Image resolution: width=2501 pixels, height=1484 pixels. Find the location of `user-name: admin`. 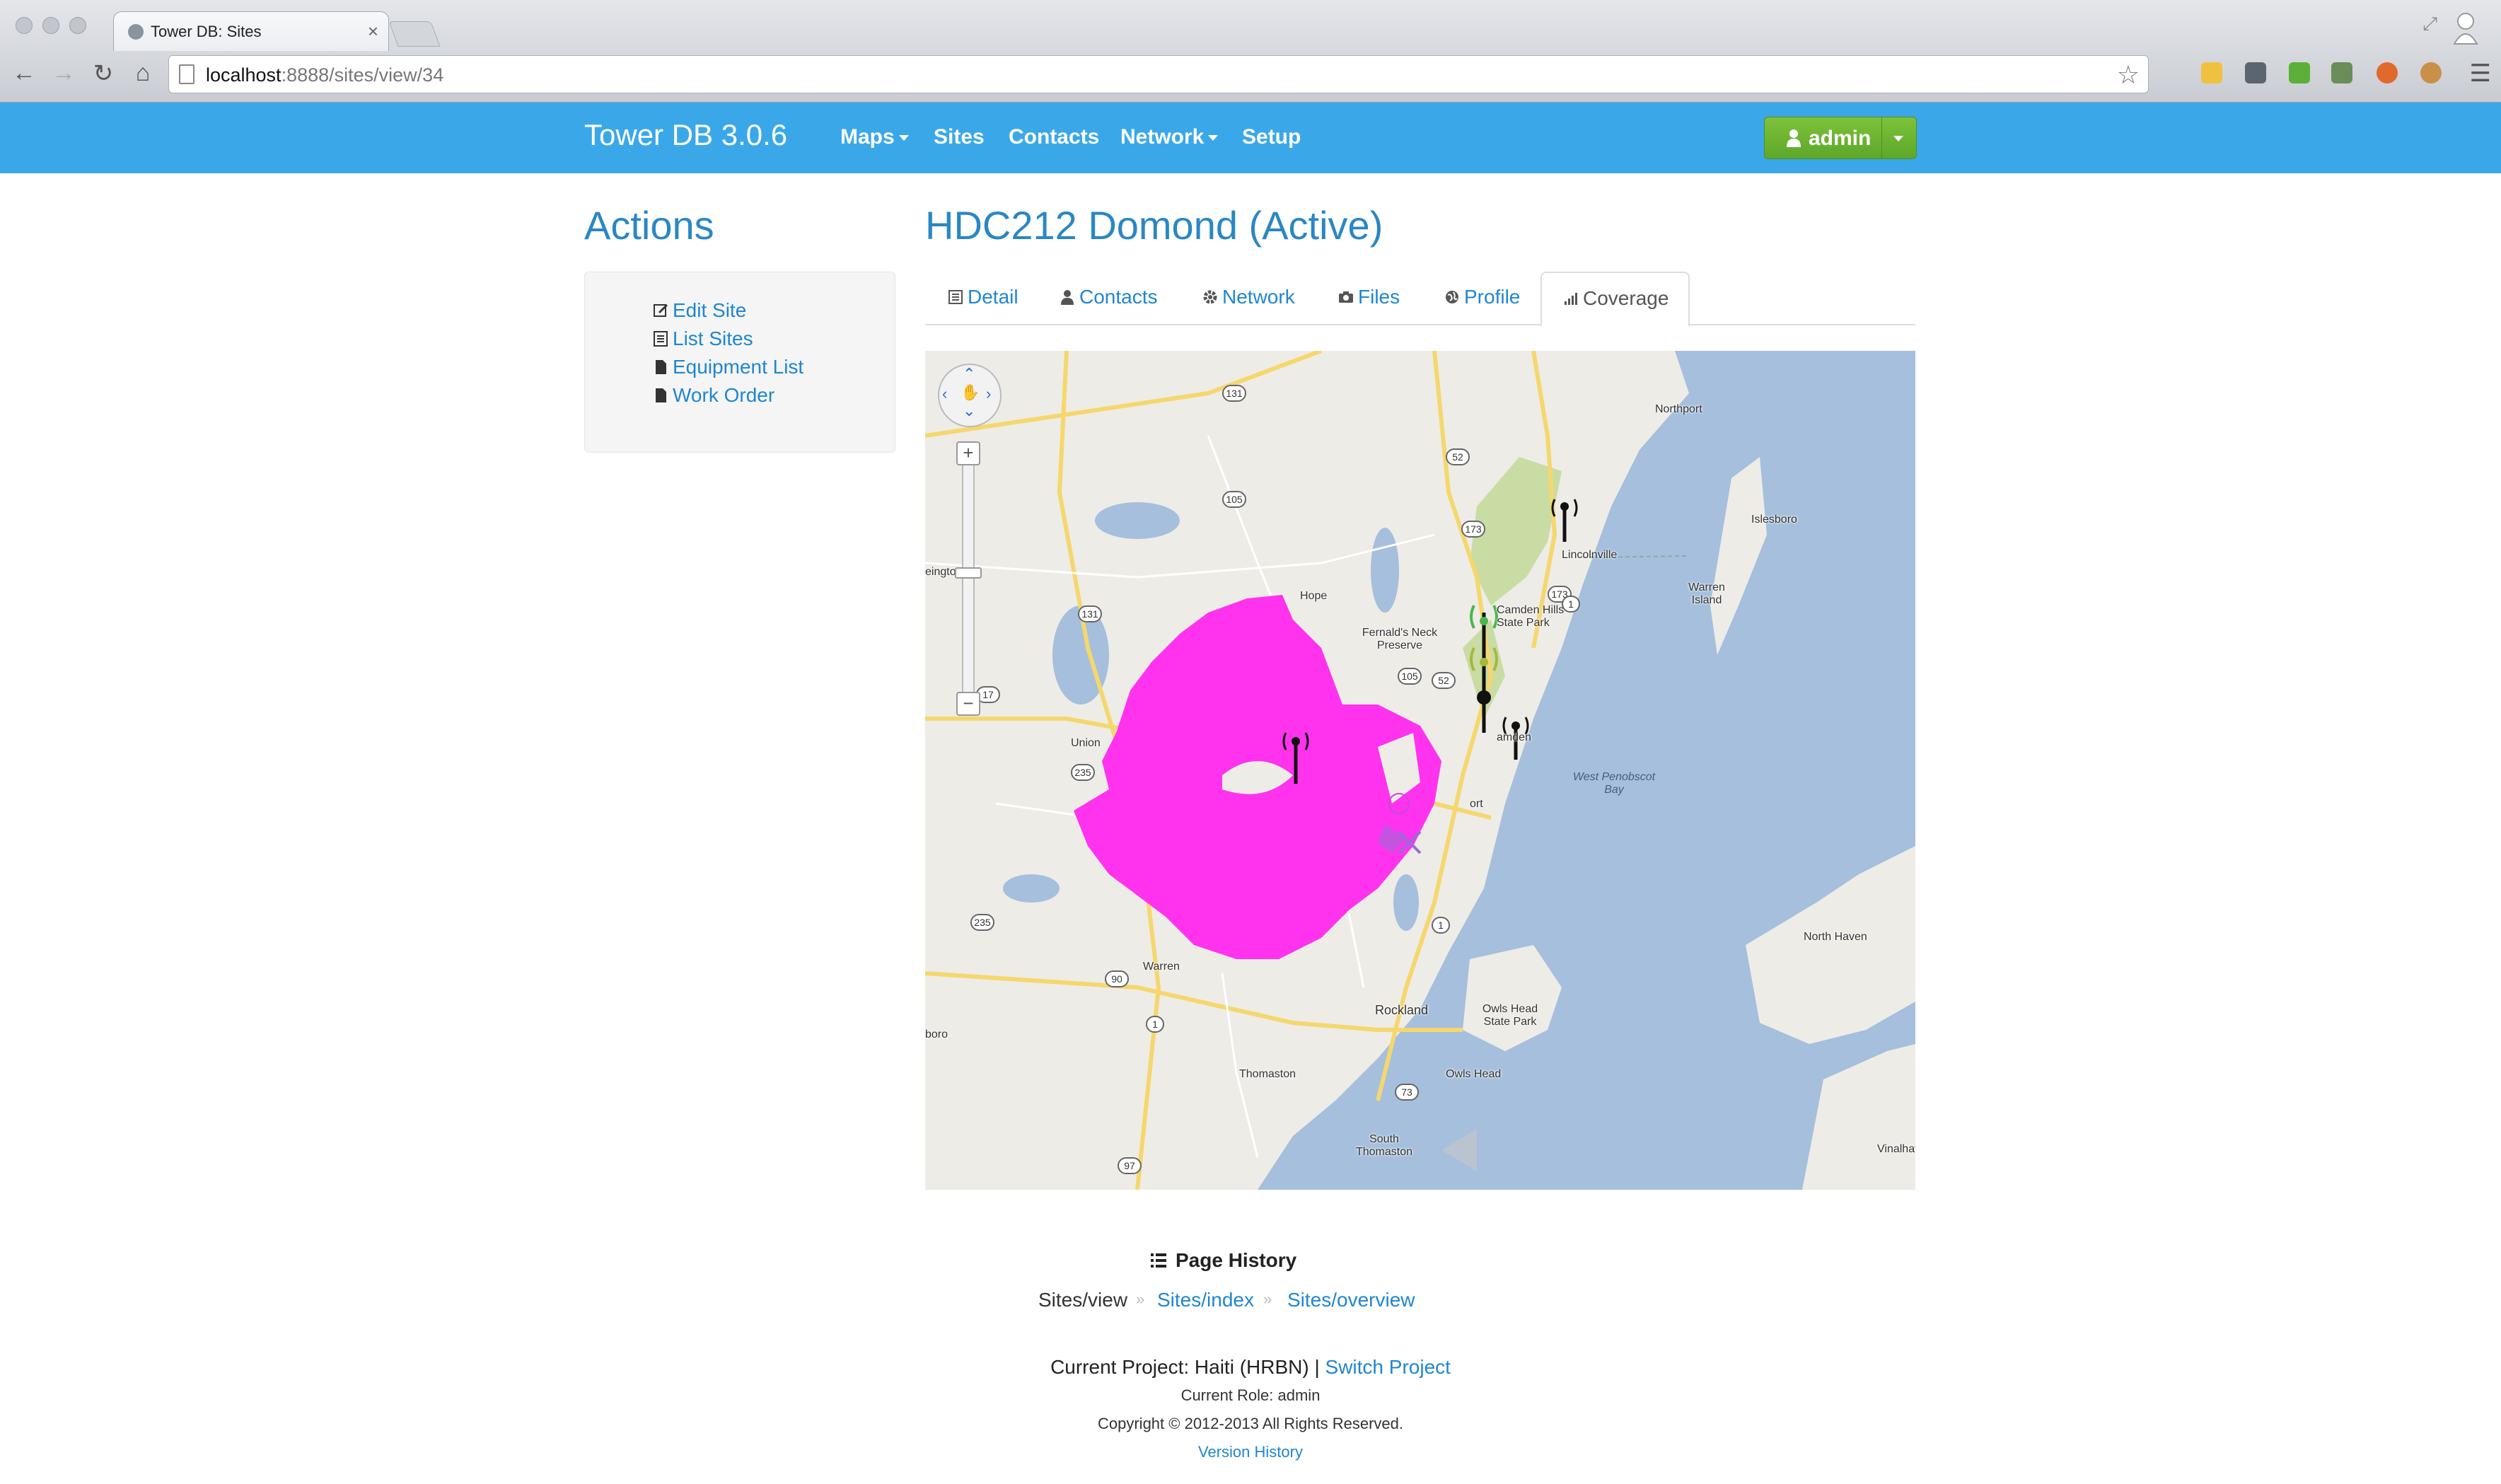

user-name: admin is located at coordinates (1840, 138).